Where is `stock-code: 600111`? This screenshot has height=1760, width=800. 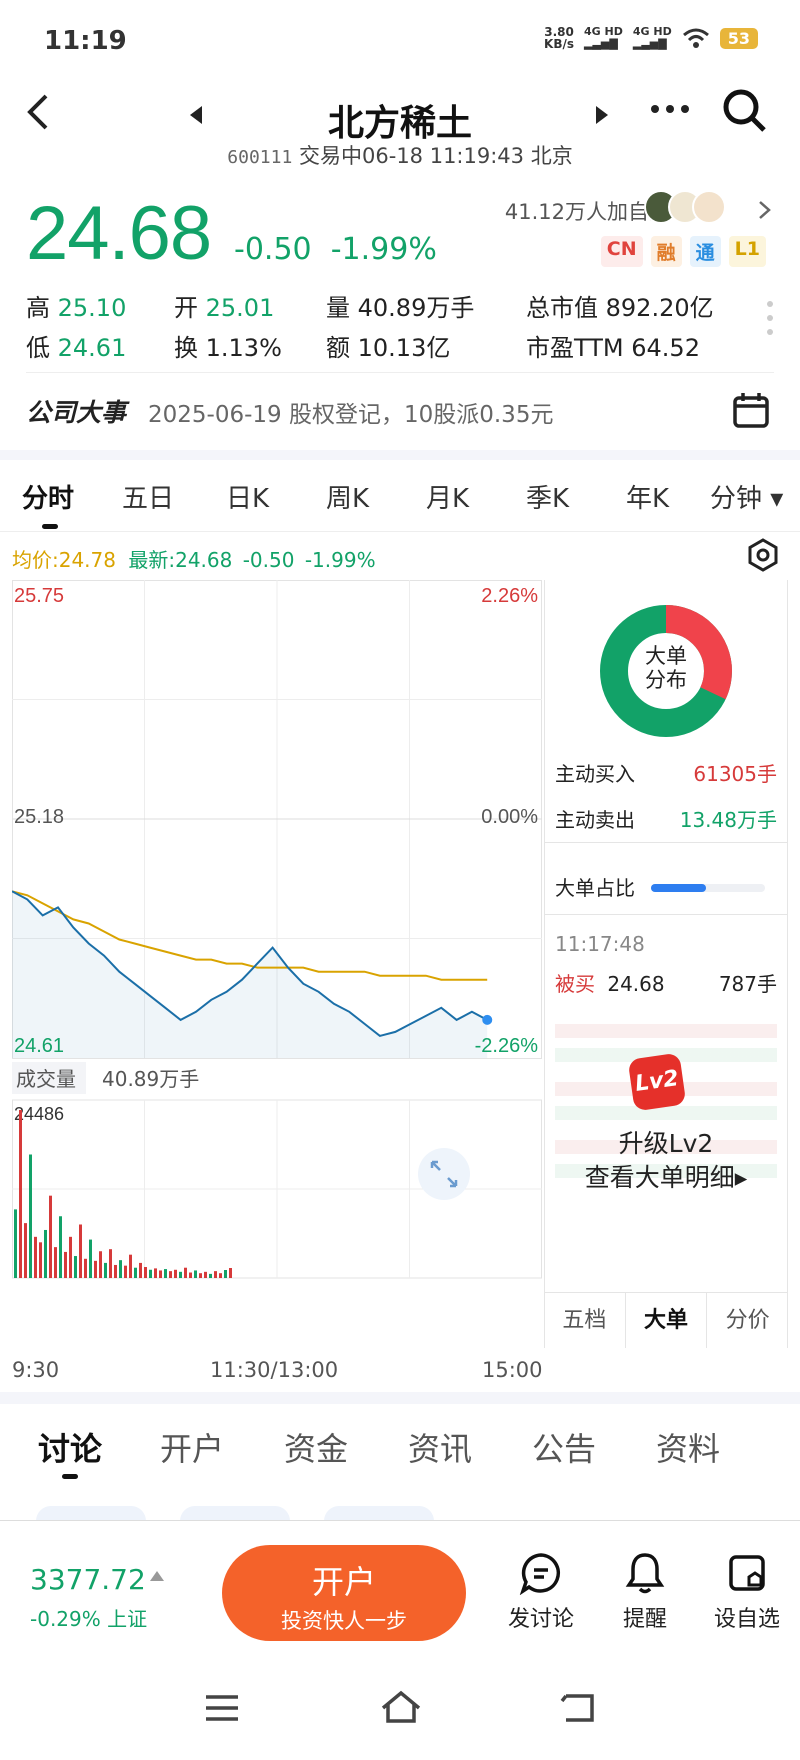 stock-code: 600111 is located at coordinates (260, 157).